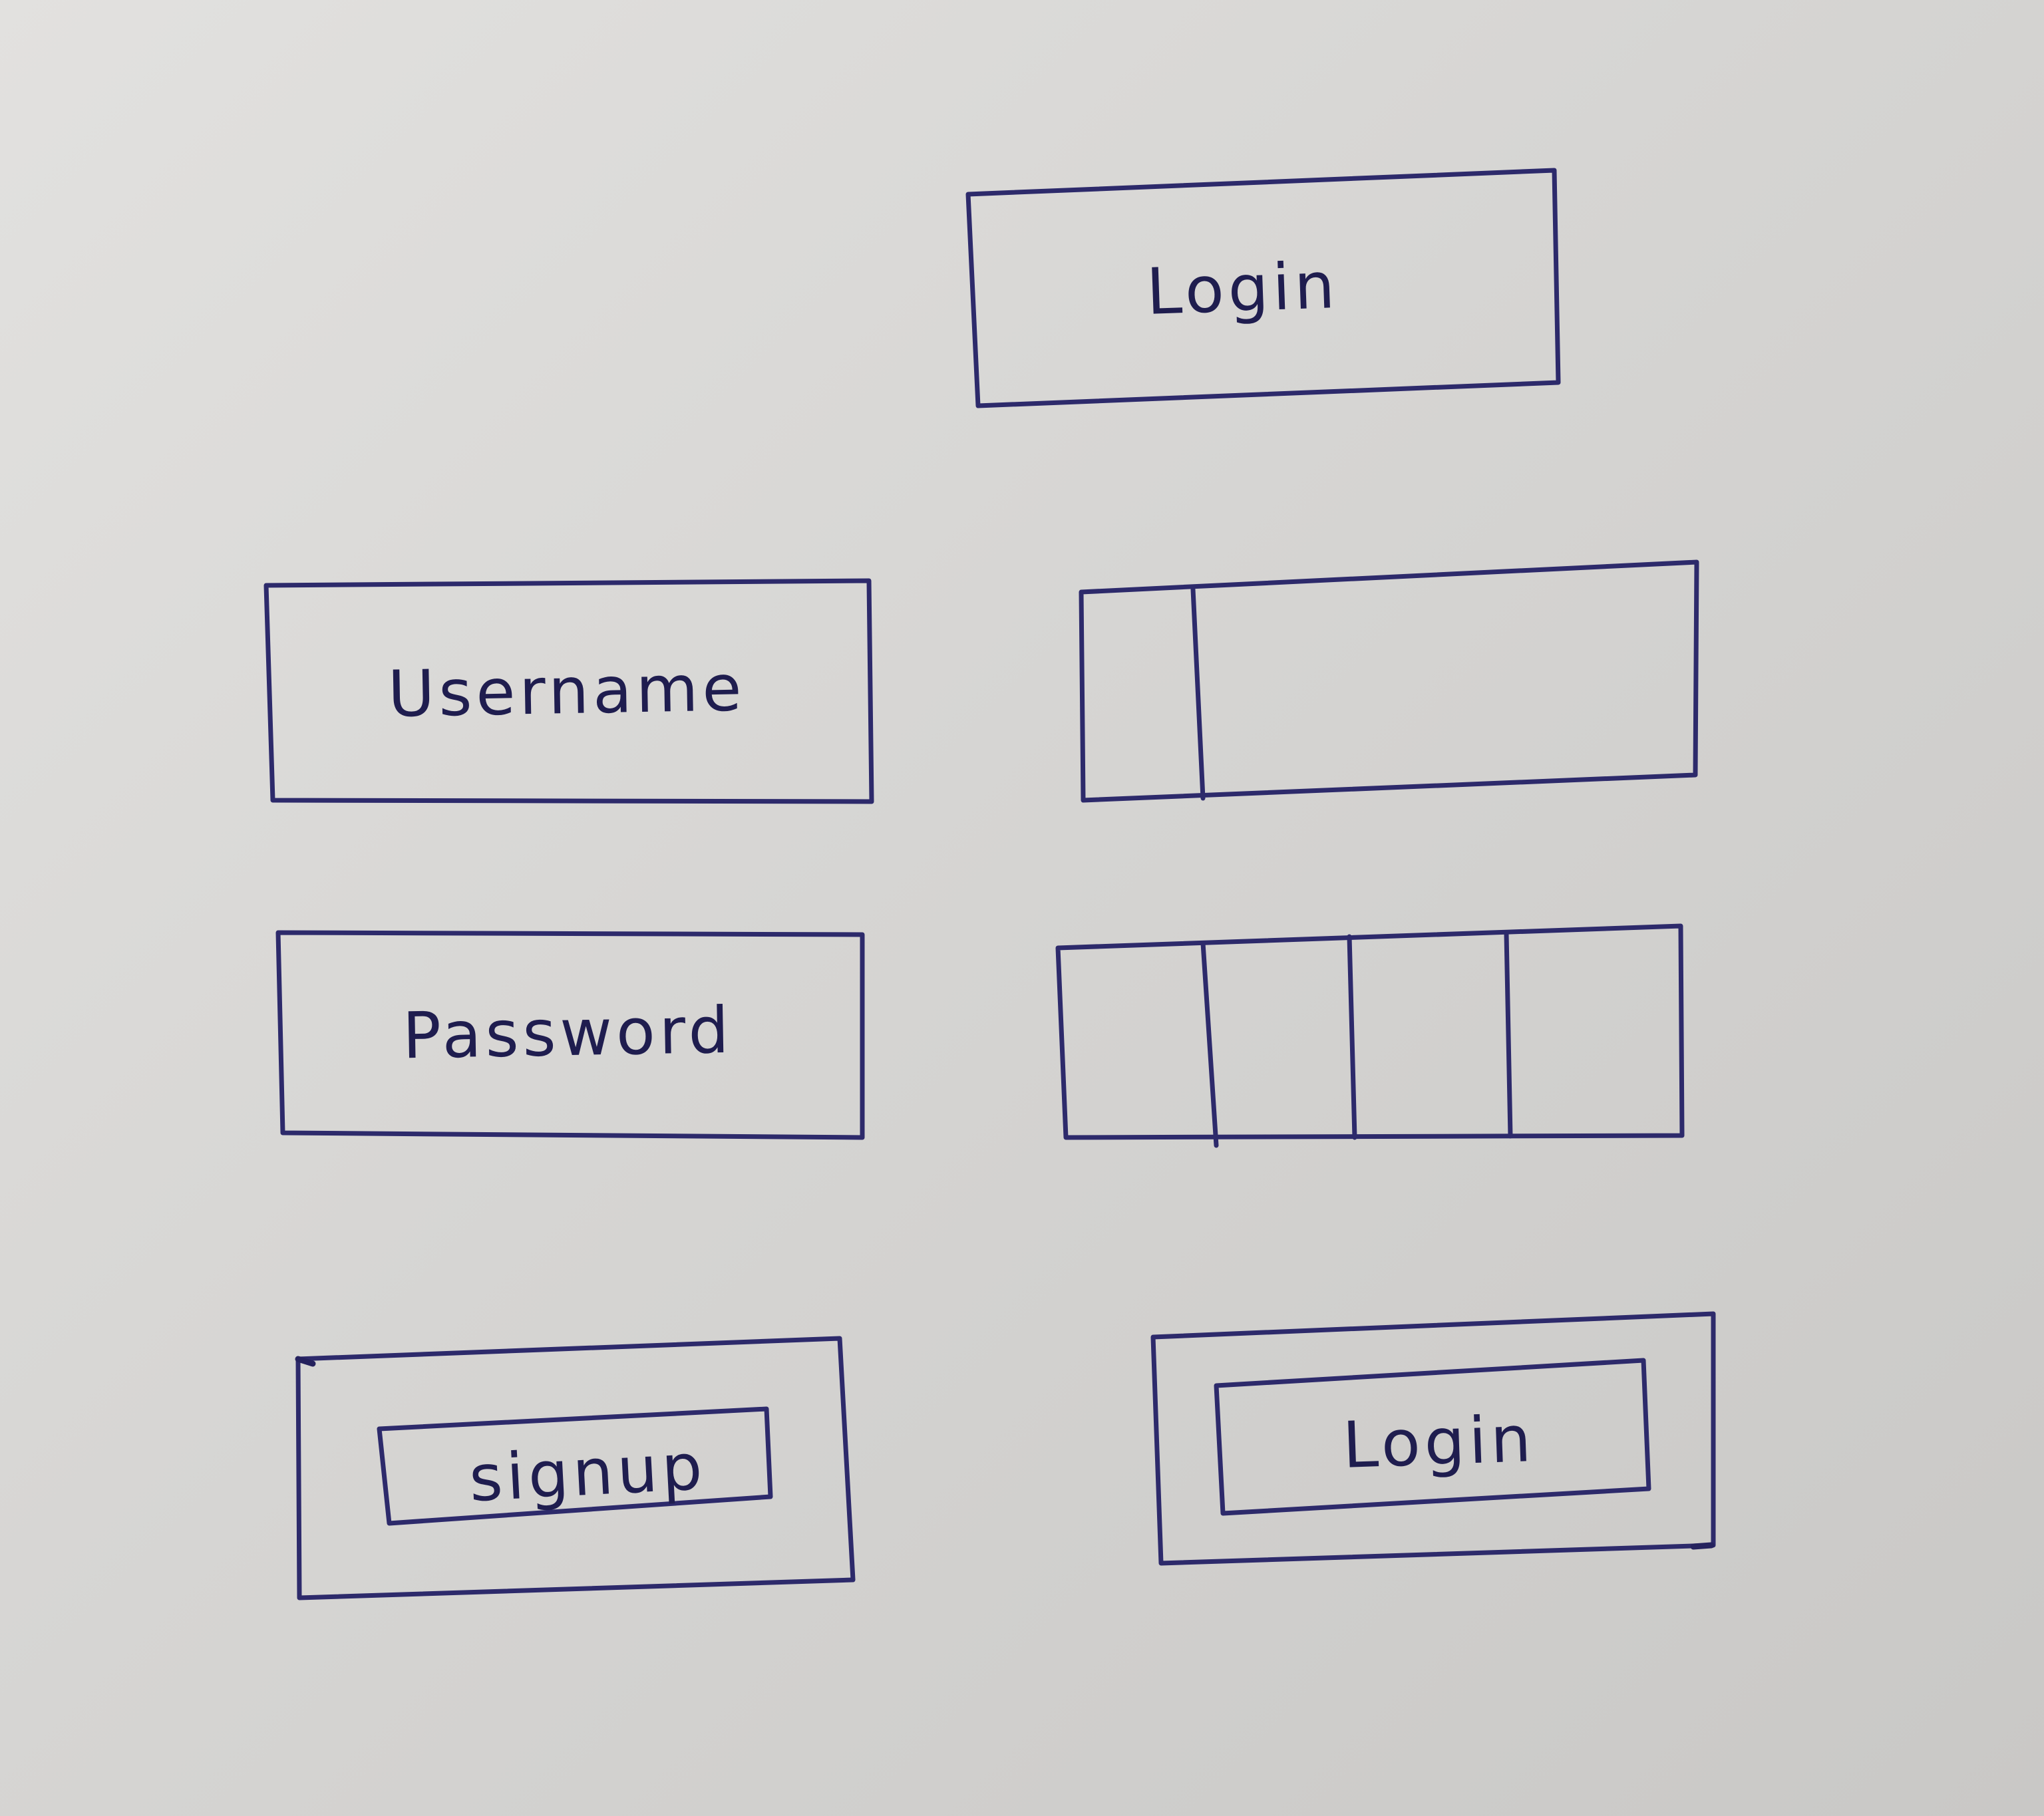 The image size is (2044, 1816). I want to click on username-input, so click(1389, 681).